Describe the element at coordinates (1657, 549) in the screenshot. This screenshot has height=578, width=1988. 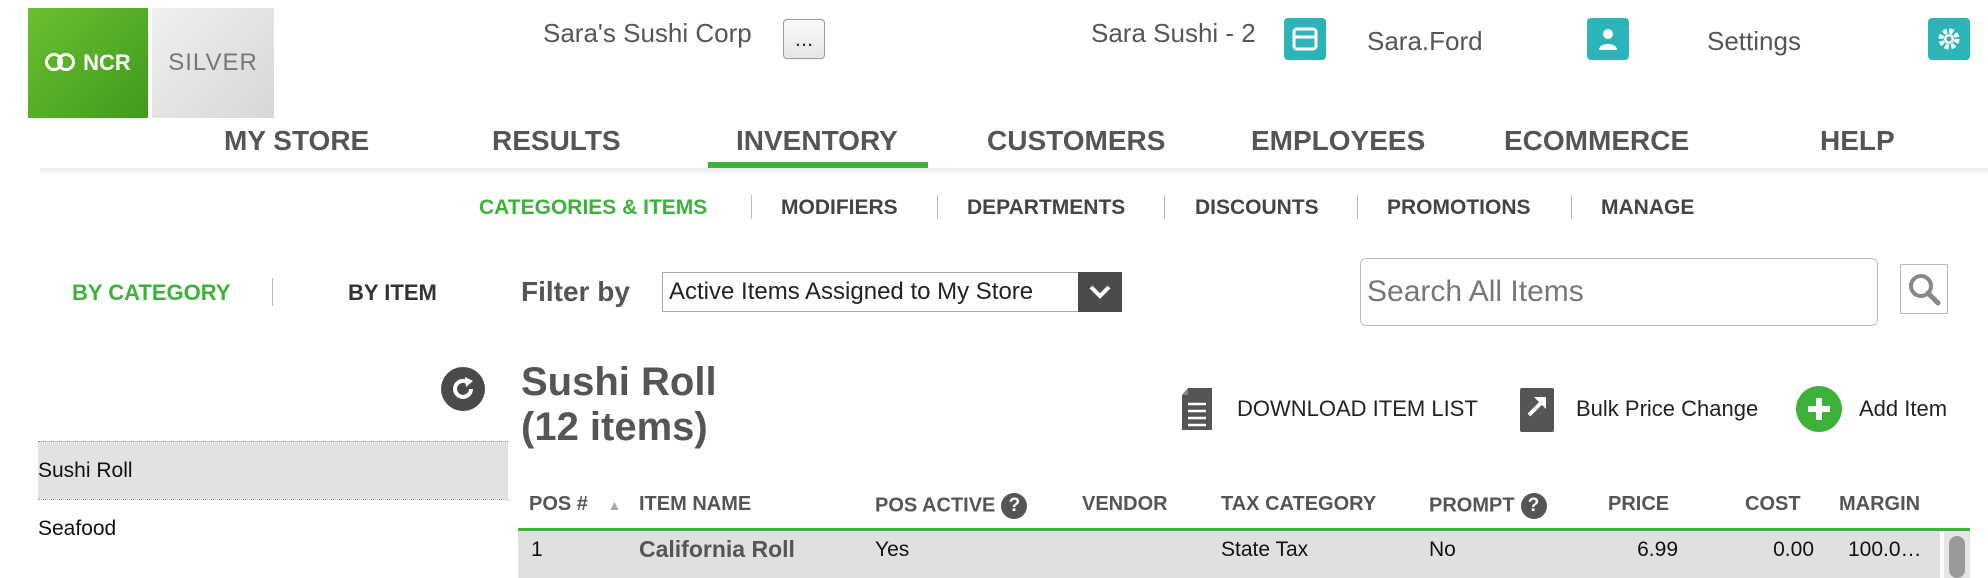
I see `cell-price: 6.99` at that location.